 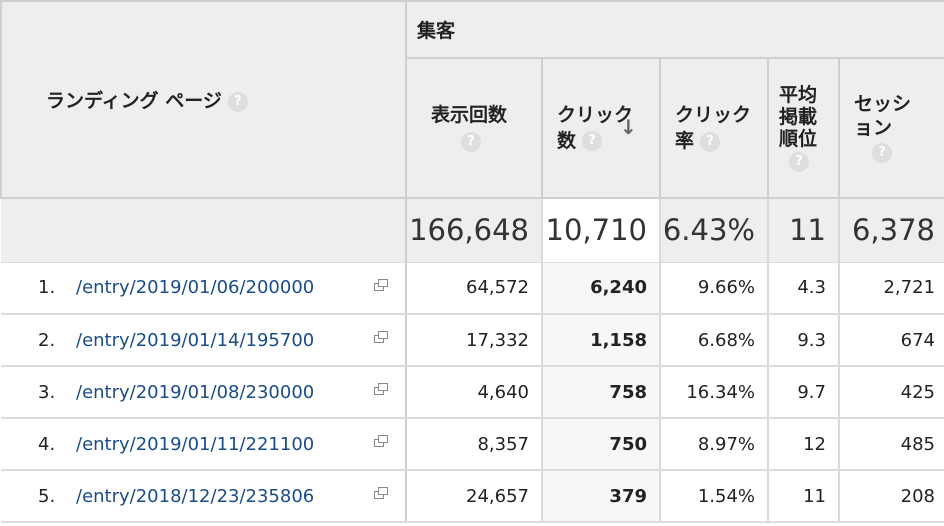 I want to click on total-impressions: 166,648, so click(x=473, y=230).